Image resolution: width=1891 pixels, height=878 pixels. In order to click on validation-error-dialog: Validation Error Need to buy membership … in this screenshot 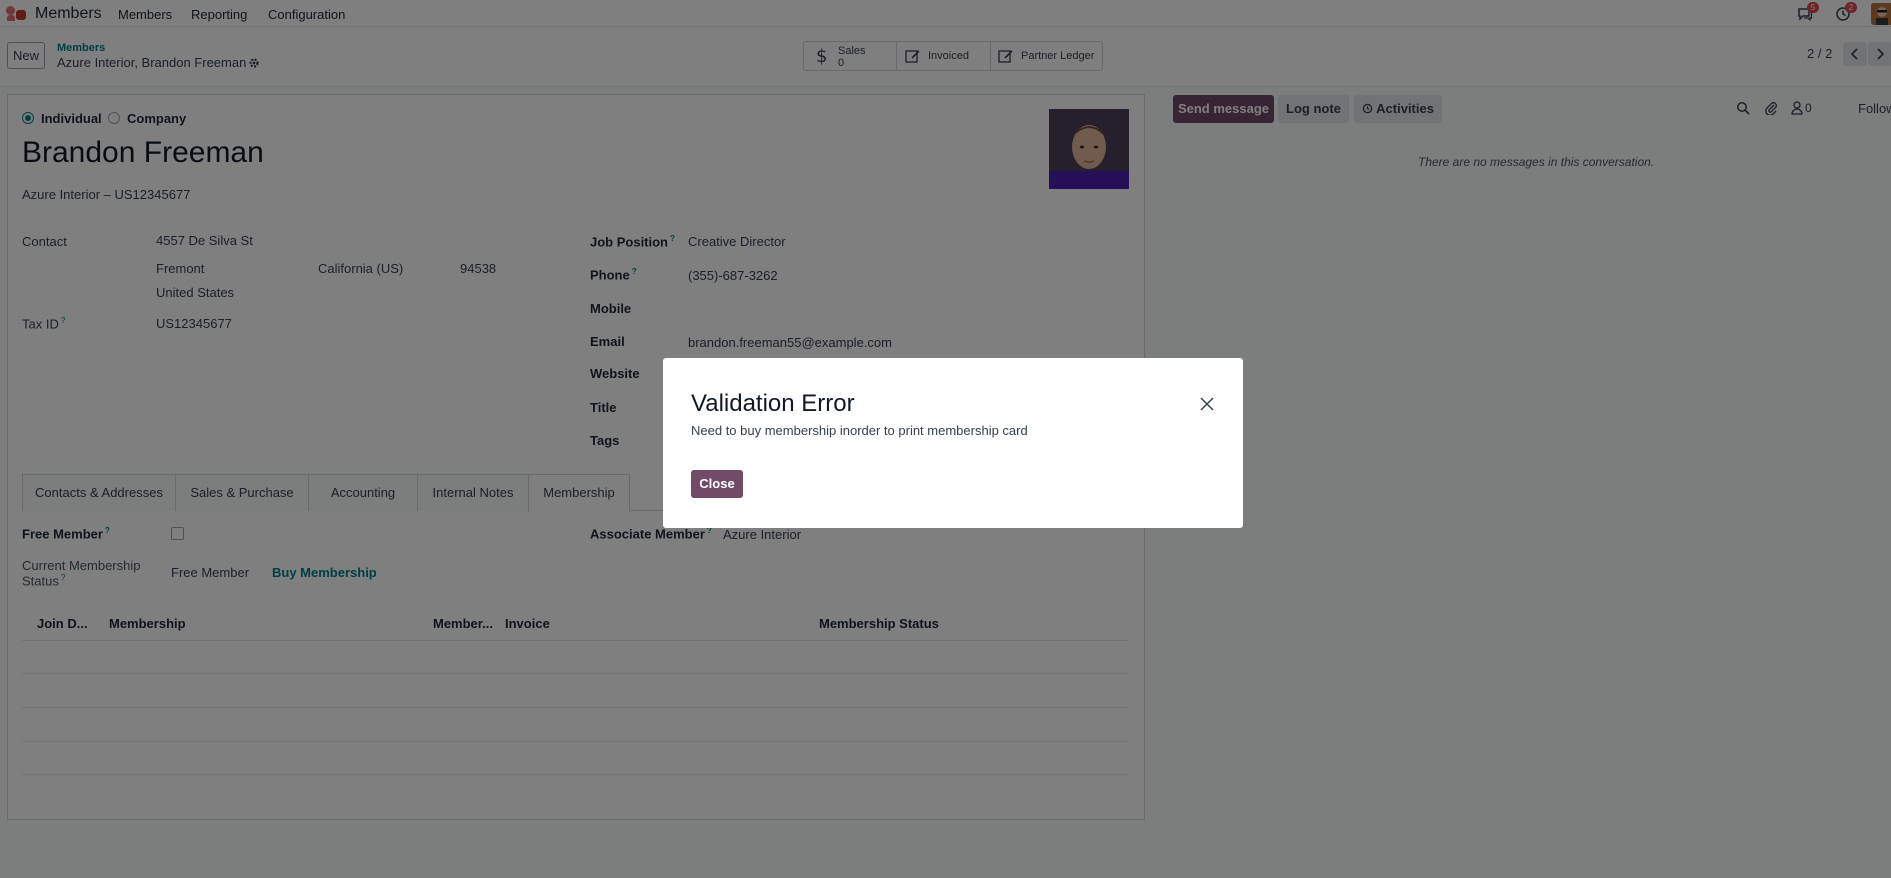, I will do `click(953, 443)`.